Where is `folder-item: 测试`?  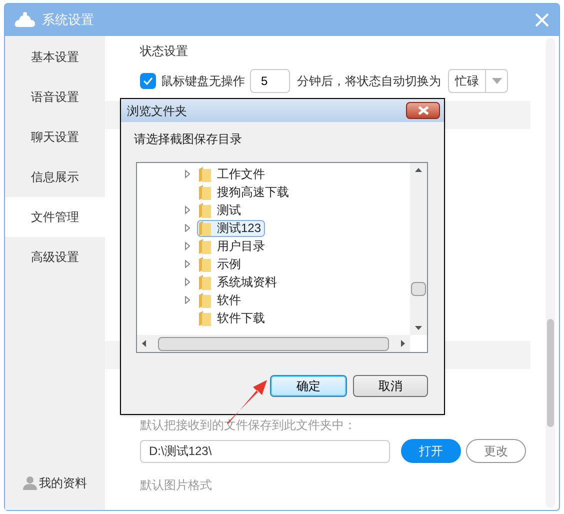
folder-item: 测试 is located at coordinates (221, 210).